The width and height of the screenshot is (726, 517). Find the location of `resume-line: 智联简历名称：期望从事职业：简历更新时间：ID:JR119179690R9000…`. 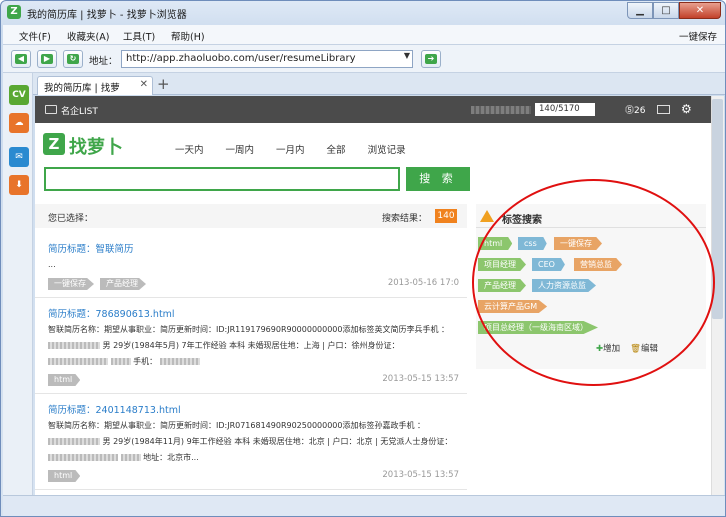

resume-line: 智联简历名称：期望从事职业：简历更新时间：ID:JR119179690R9000… is located at coordinates (249, 329).